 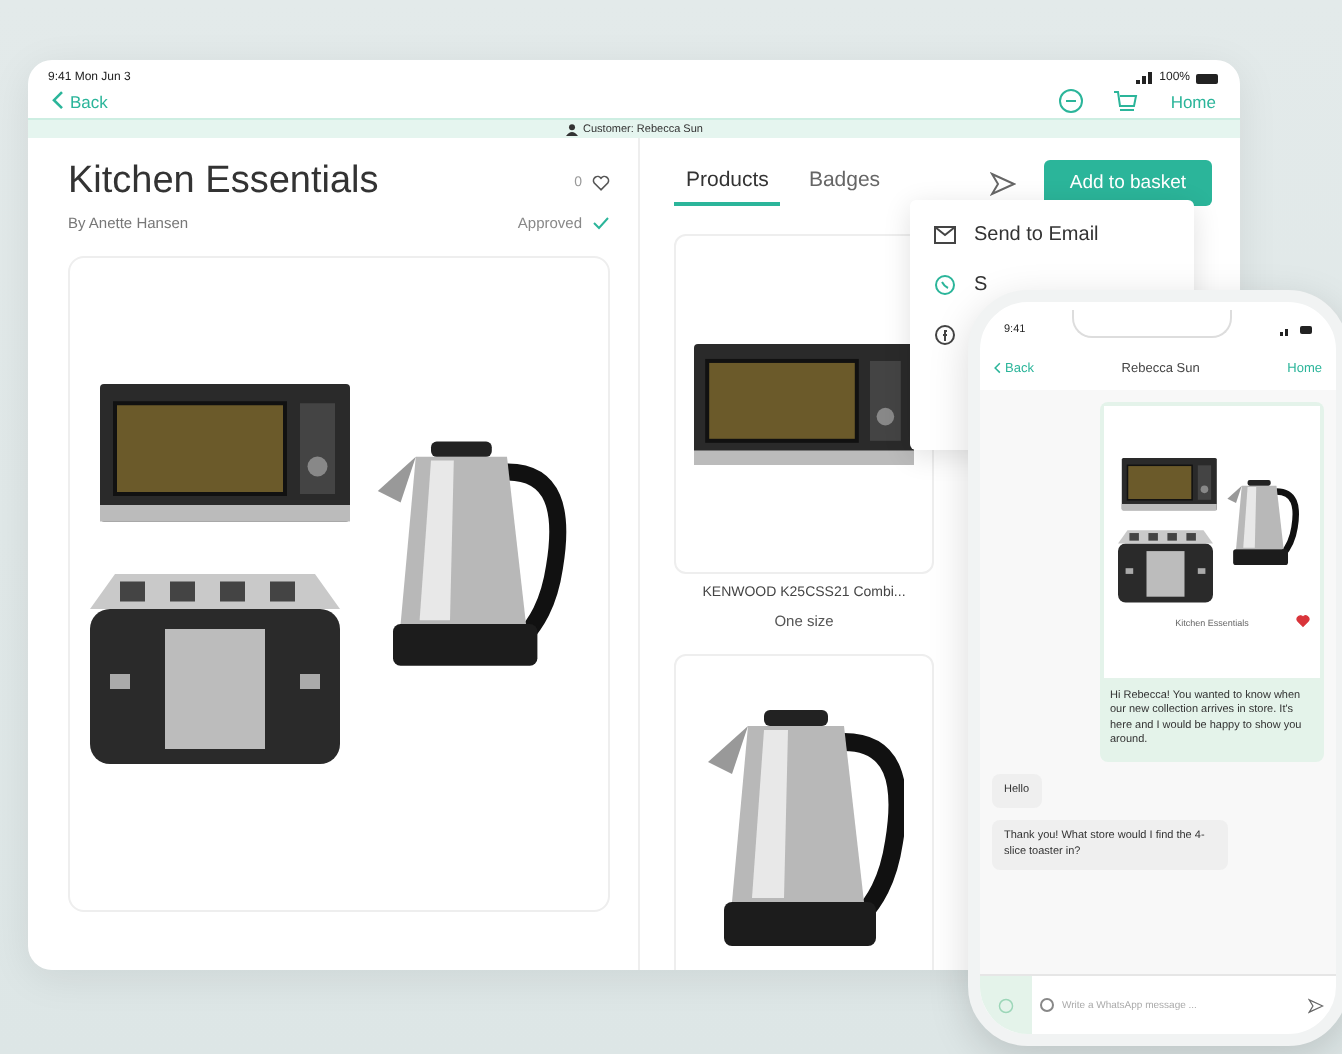 What do you see at coordinates (961, 285) in the screenshot?
I see `share-menu-item: S` at bounding box center [961, 285].